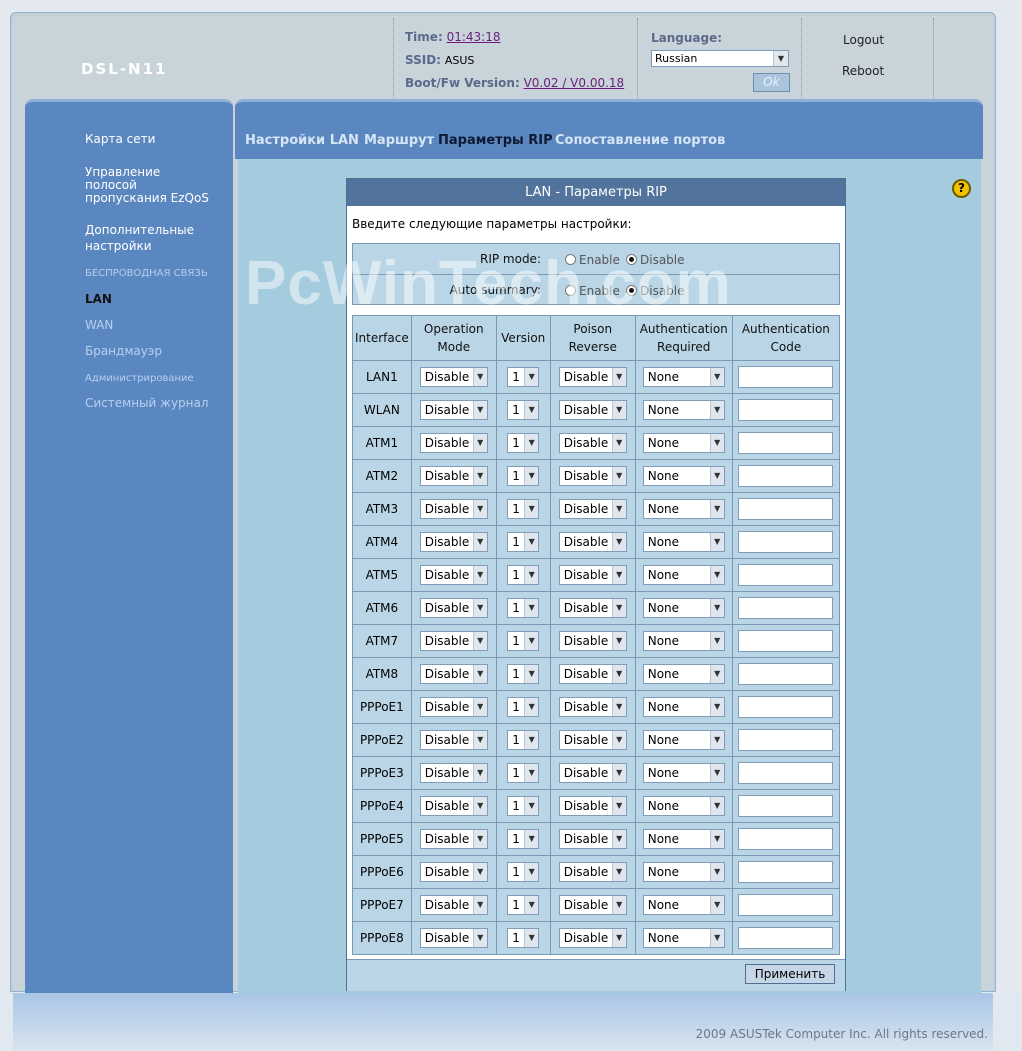 The height and width of the screenshot is (1051, 1022). I want to click on sidebar-item-system-log: Системный журнал, so click(147, 403).